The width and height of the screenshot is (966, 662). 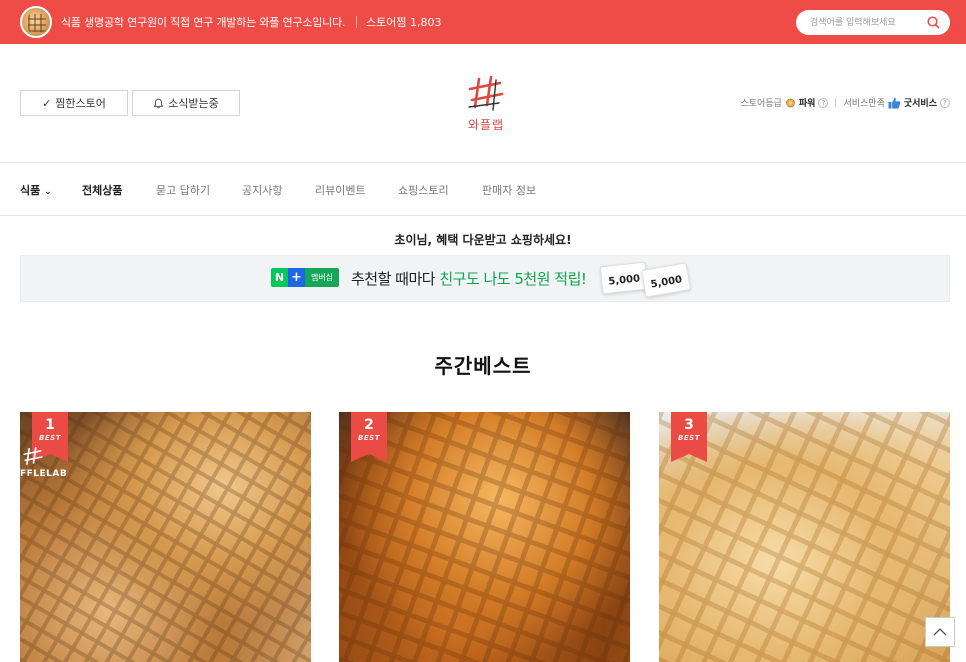 I want to click on rank-ribbon: 2 BEST, so click(x=369, y=437).